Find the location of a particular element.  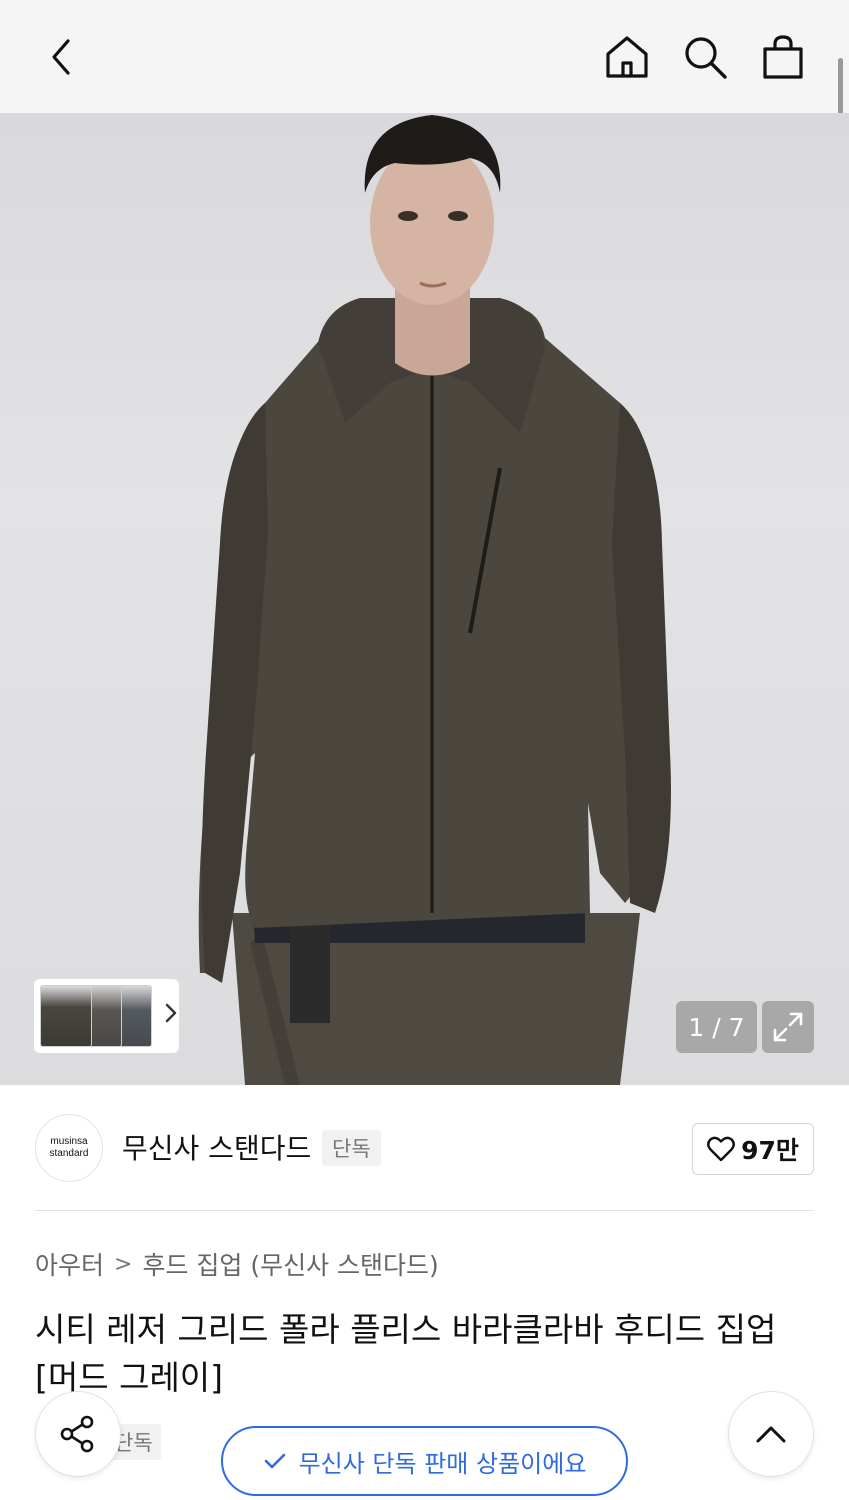

brand-row: musinsa standard 무신사 스탠다드 단독 97만 is located at coordinates (424, 1147).